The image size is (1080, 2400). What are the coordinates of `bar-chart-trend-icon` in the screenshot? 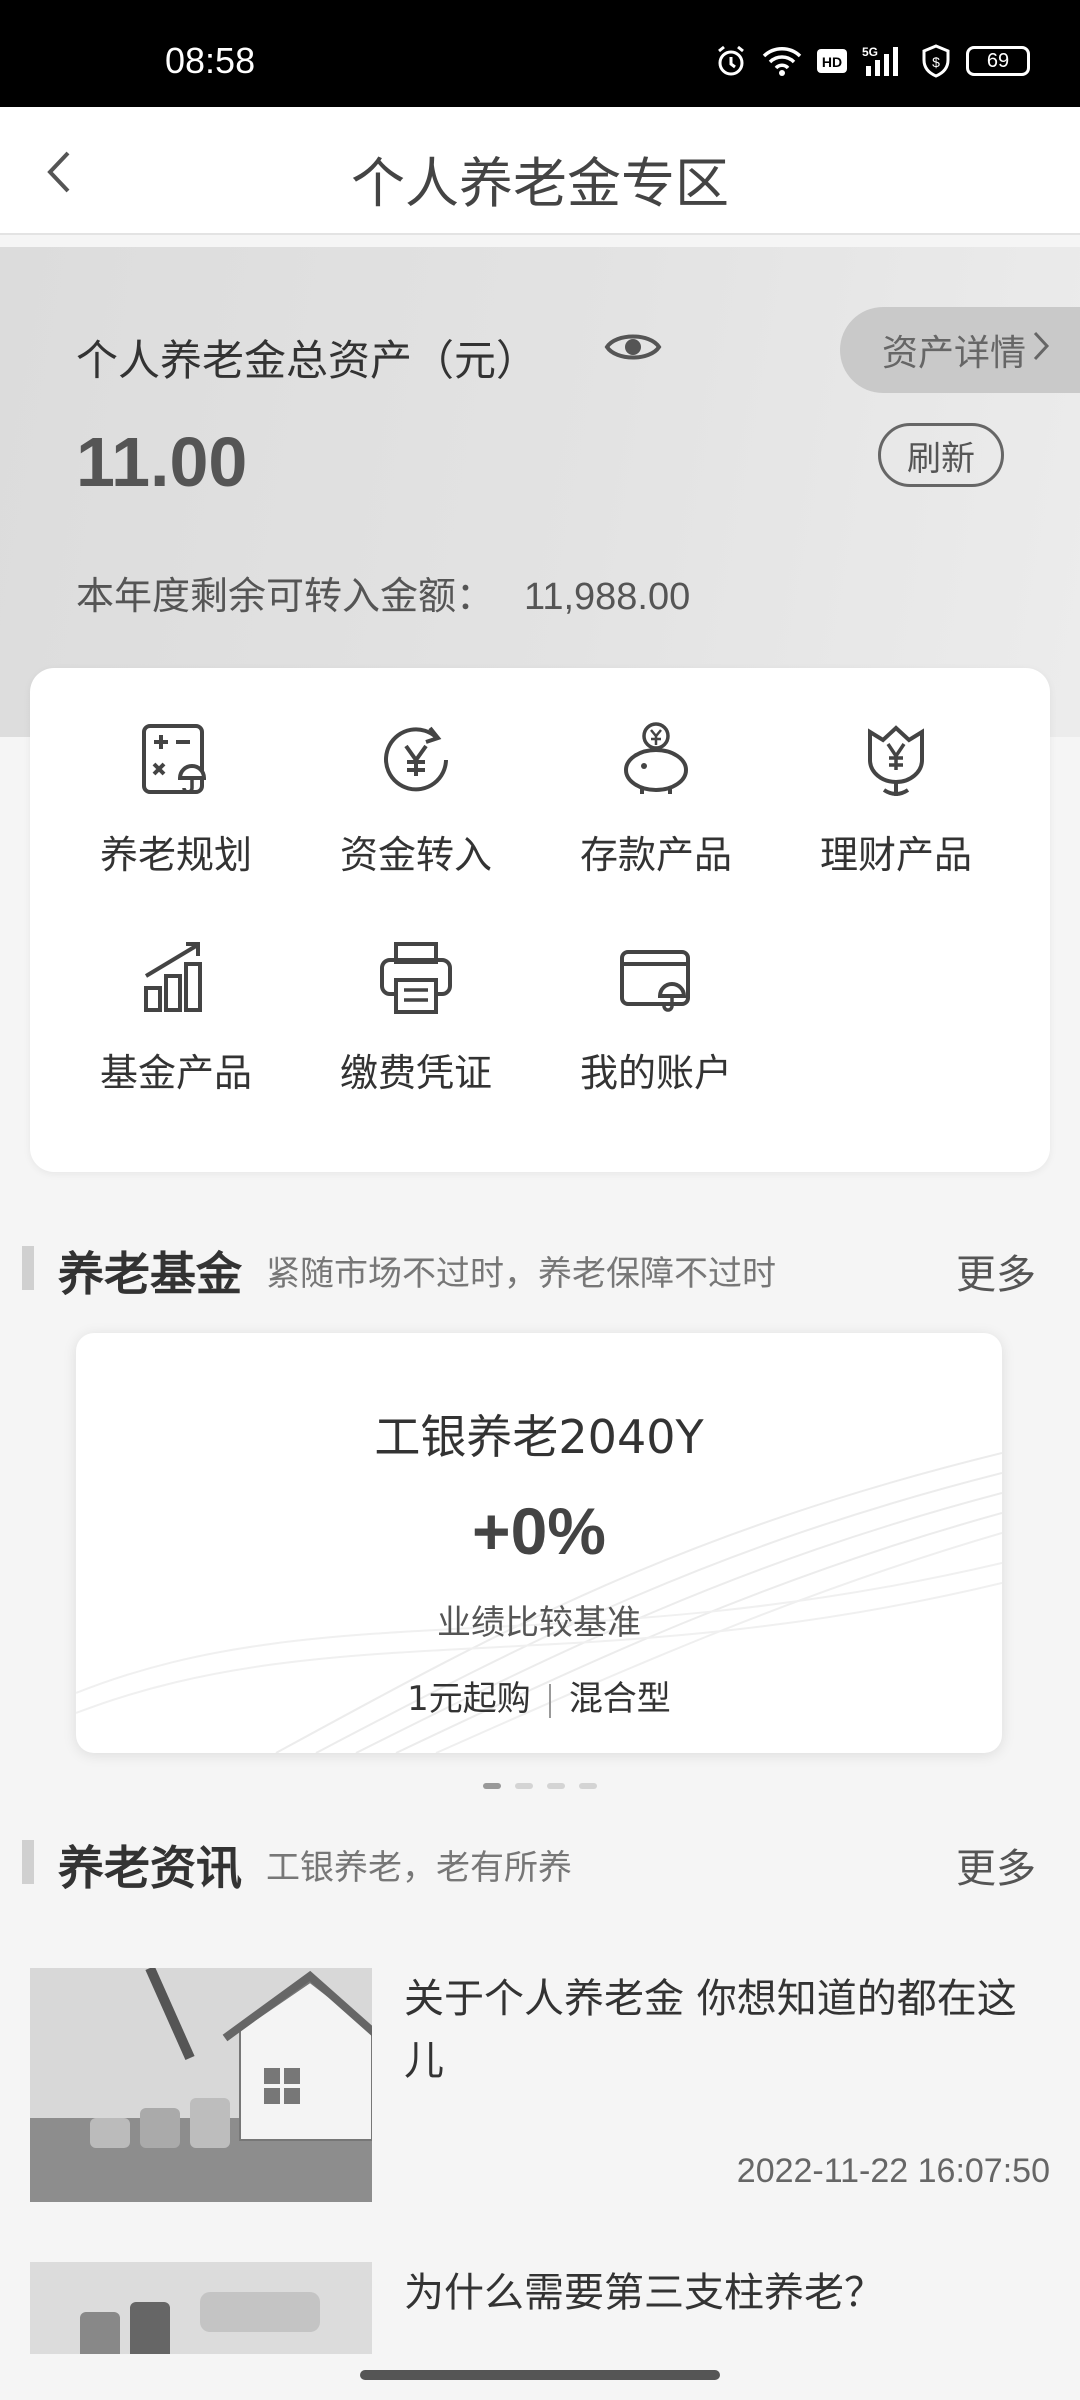 It's located at (173, 977).